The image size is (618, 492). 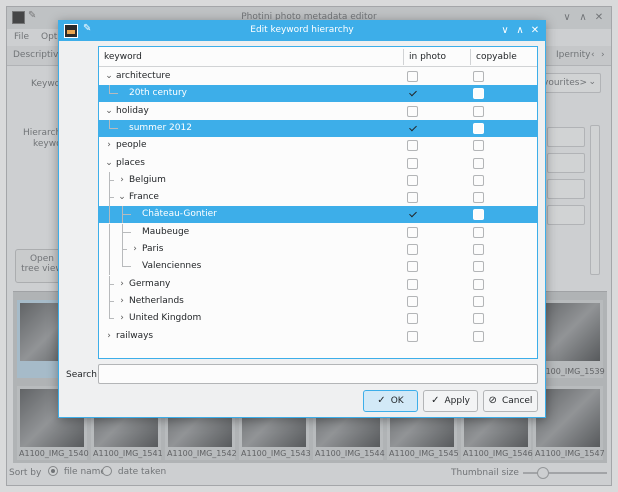 I want to click on tree-header: keyword in photo copyable, so click(x=318, y=57).